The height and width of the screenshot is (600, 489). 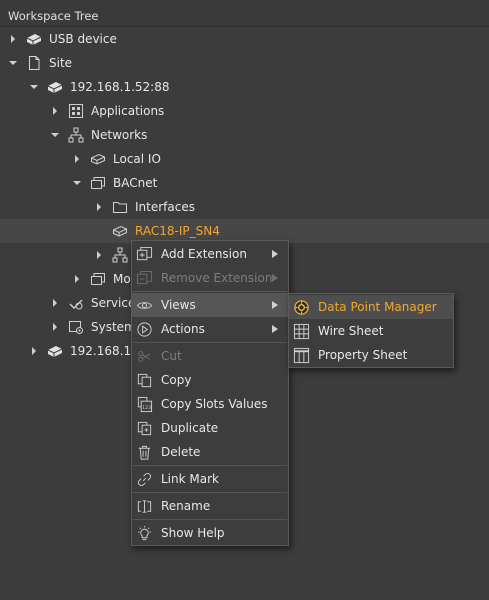 I want to click on menu-label: Actions, so click(x=183, y=329).